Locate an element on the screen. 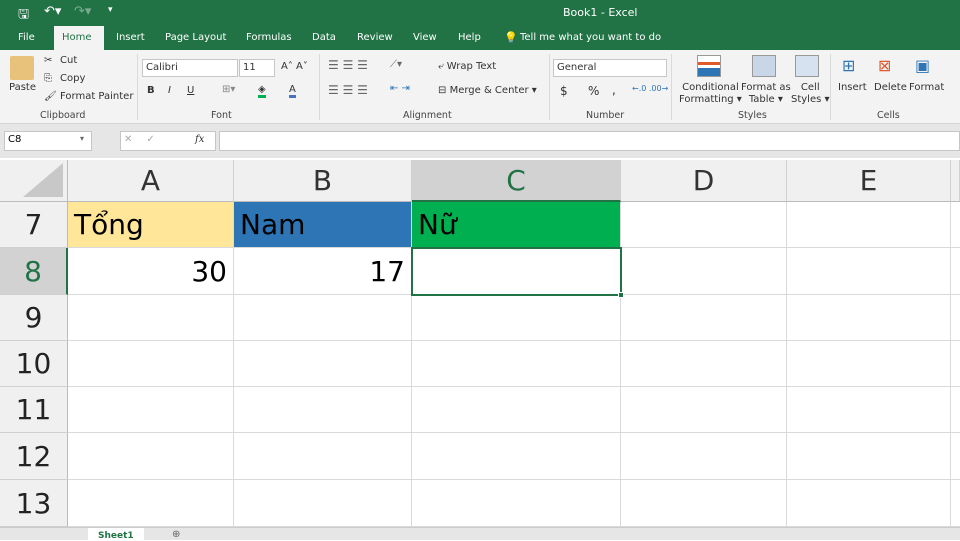 The width and height of the screenshot is (960, 541). fill-color-icon: ◈ is located at coordinates (262, 91).